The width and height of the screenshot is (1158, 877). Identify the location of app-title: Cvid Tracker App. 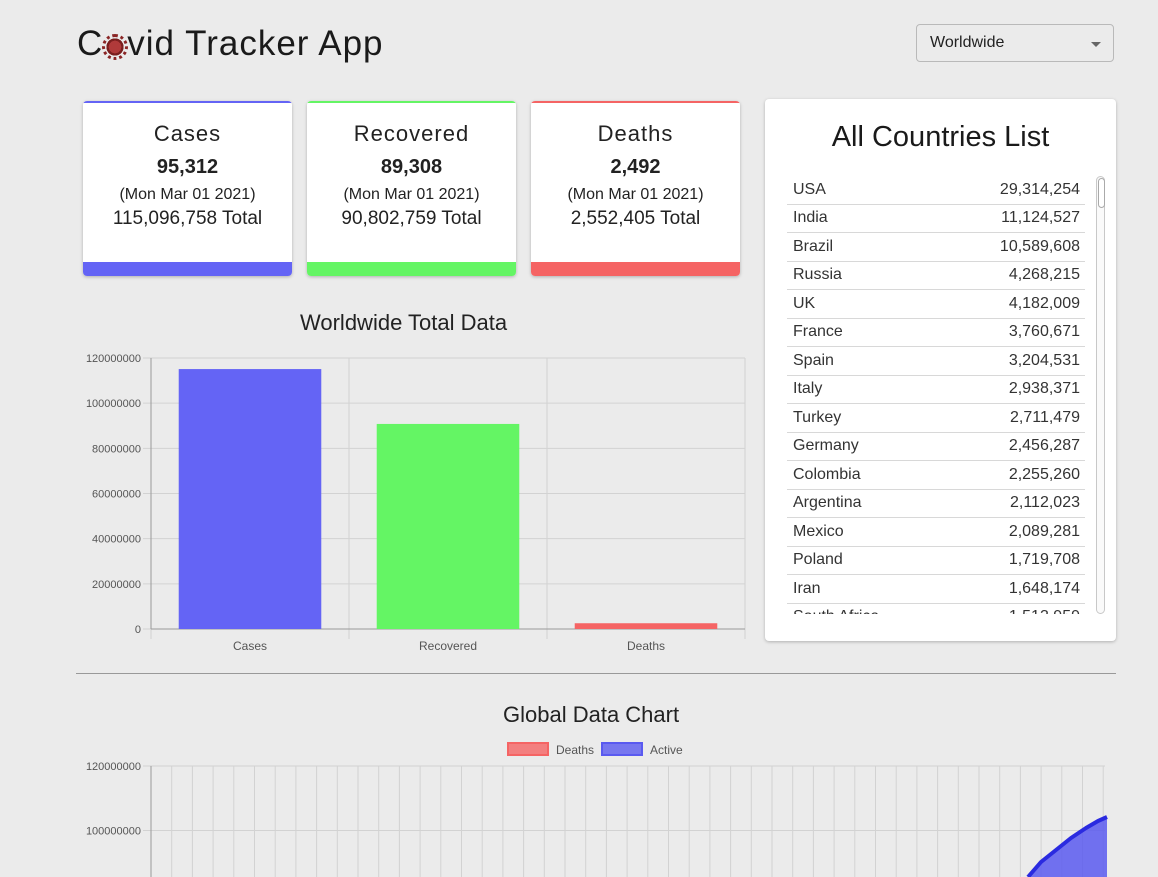
(230, 44).